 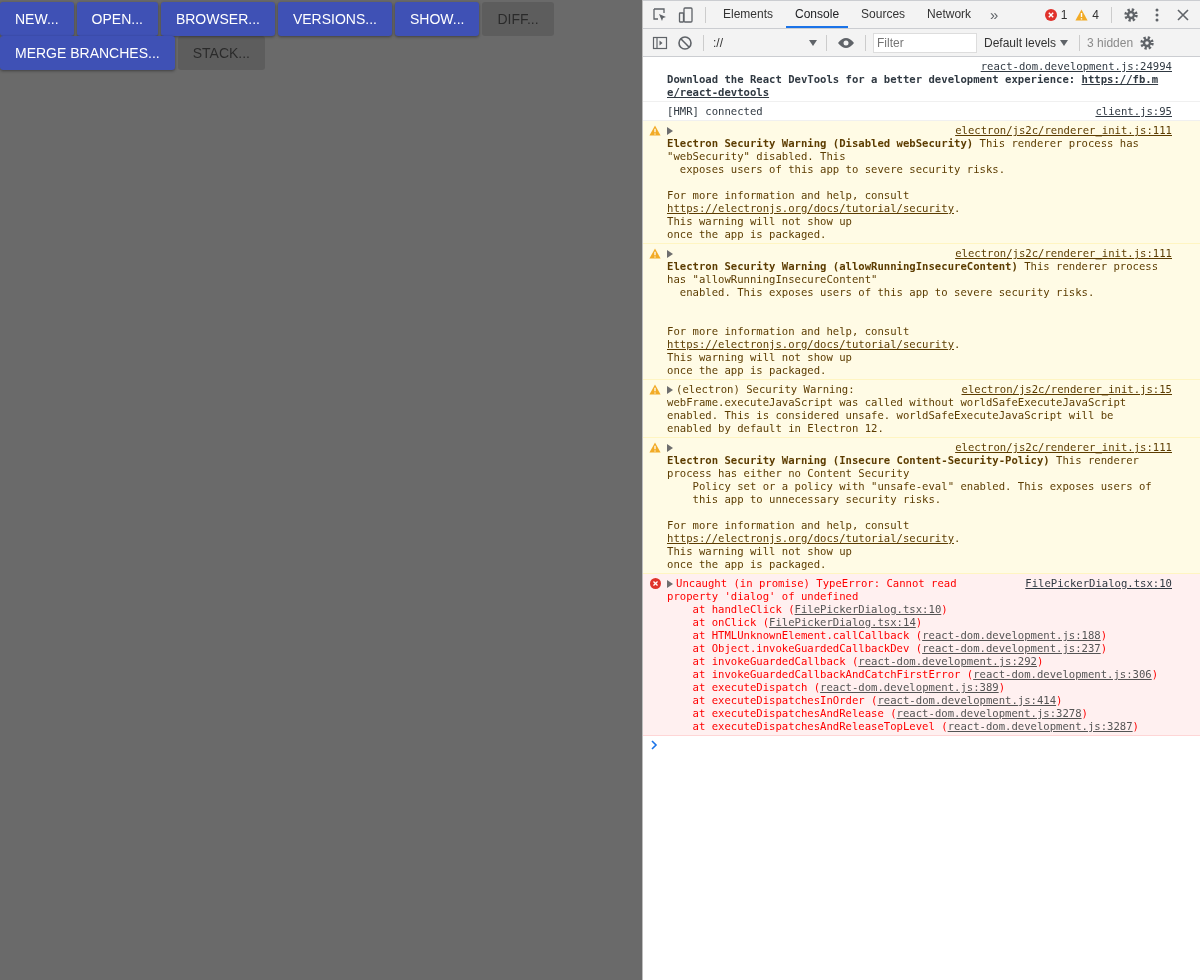 I want to click on message-line: at executeDispatchesAndReleaseTopLevel (react-dom.development.js:3287), so click(x=915, y=726).